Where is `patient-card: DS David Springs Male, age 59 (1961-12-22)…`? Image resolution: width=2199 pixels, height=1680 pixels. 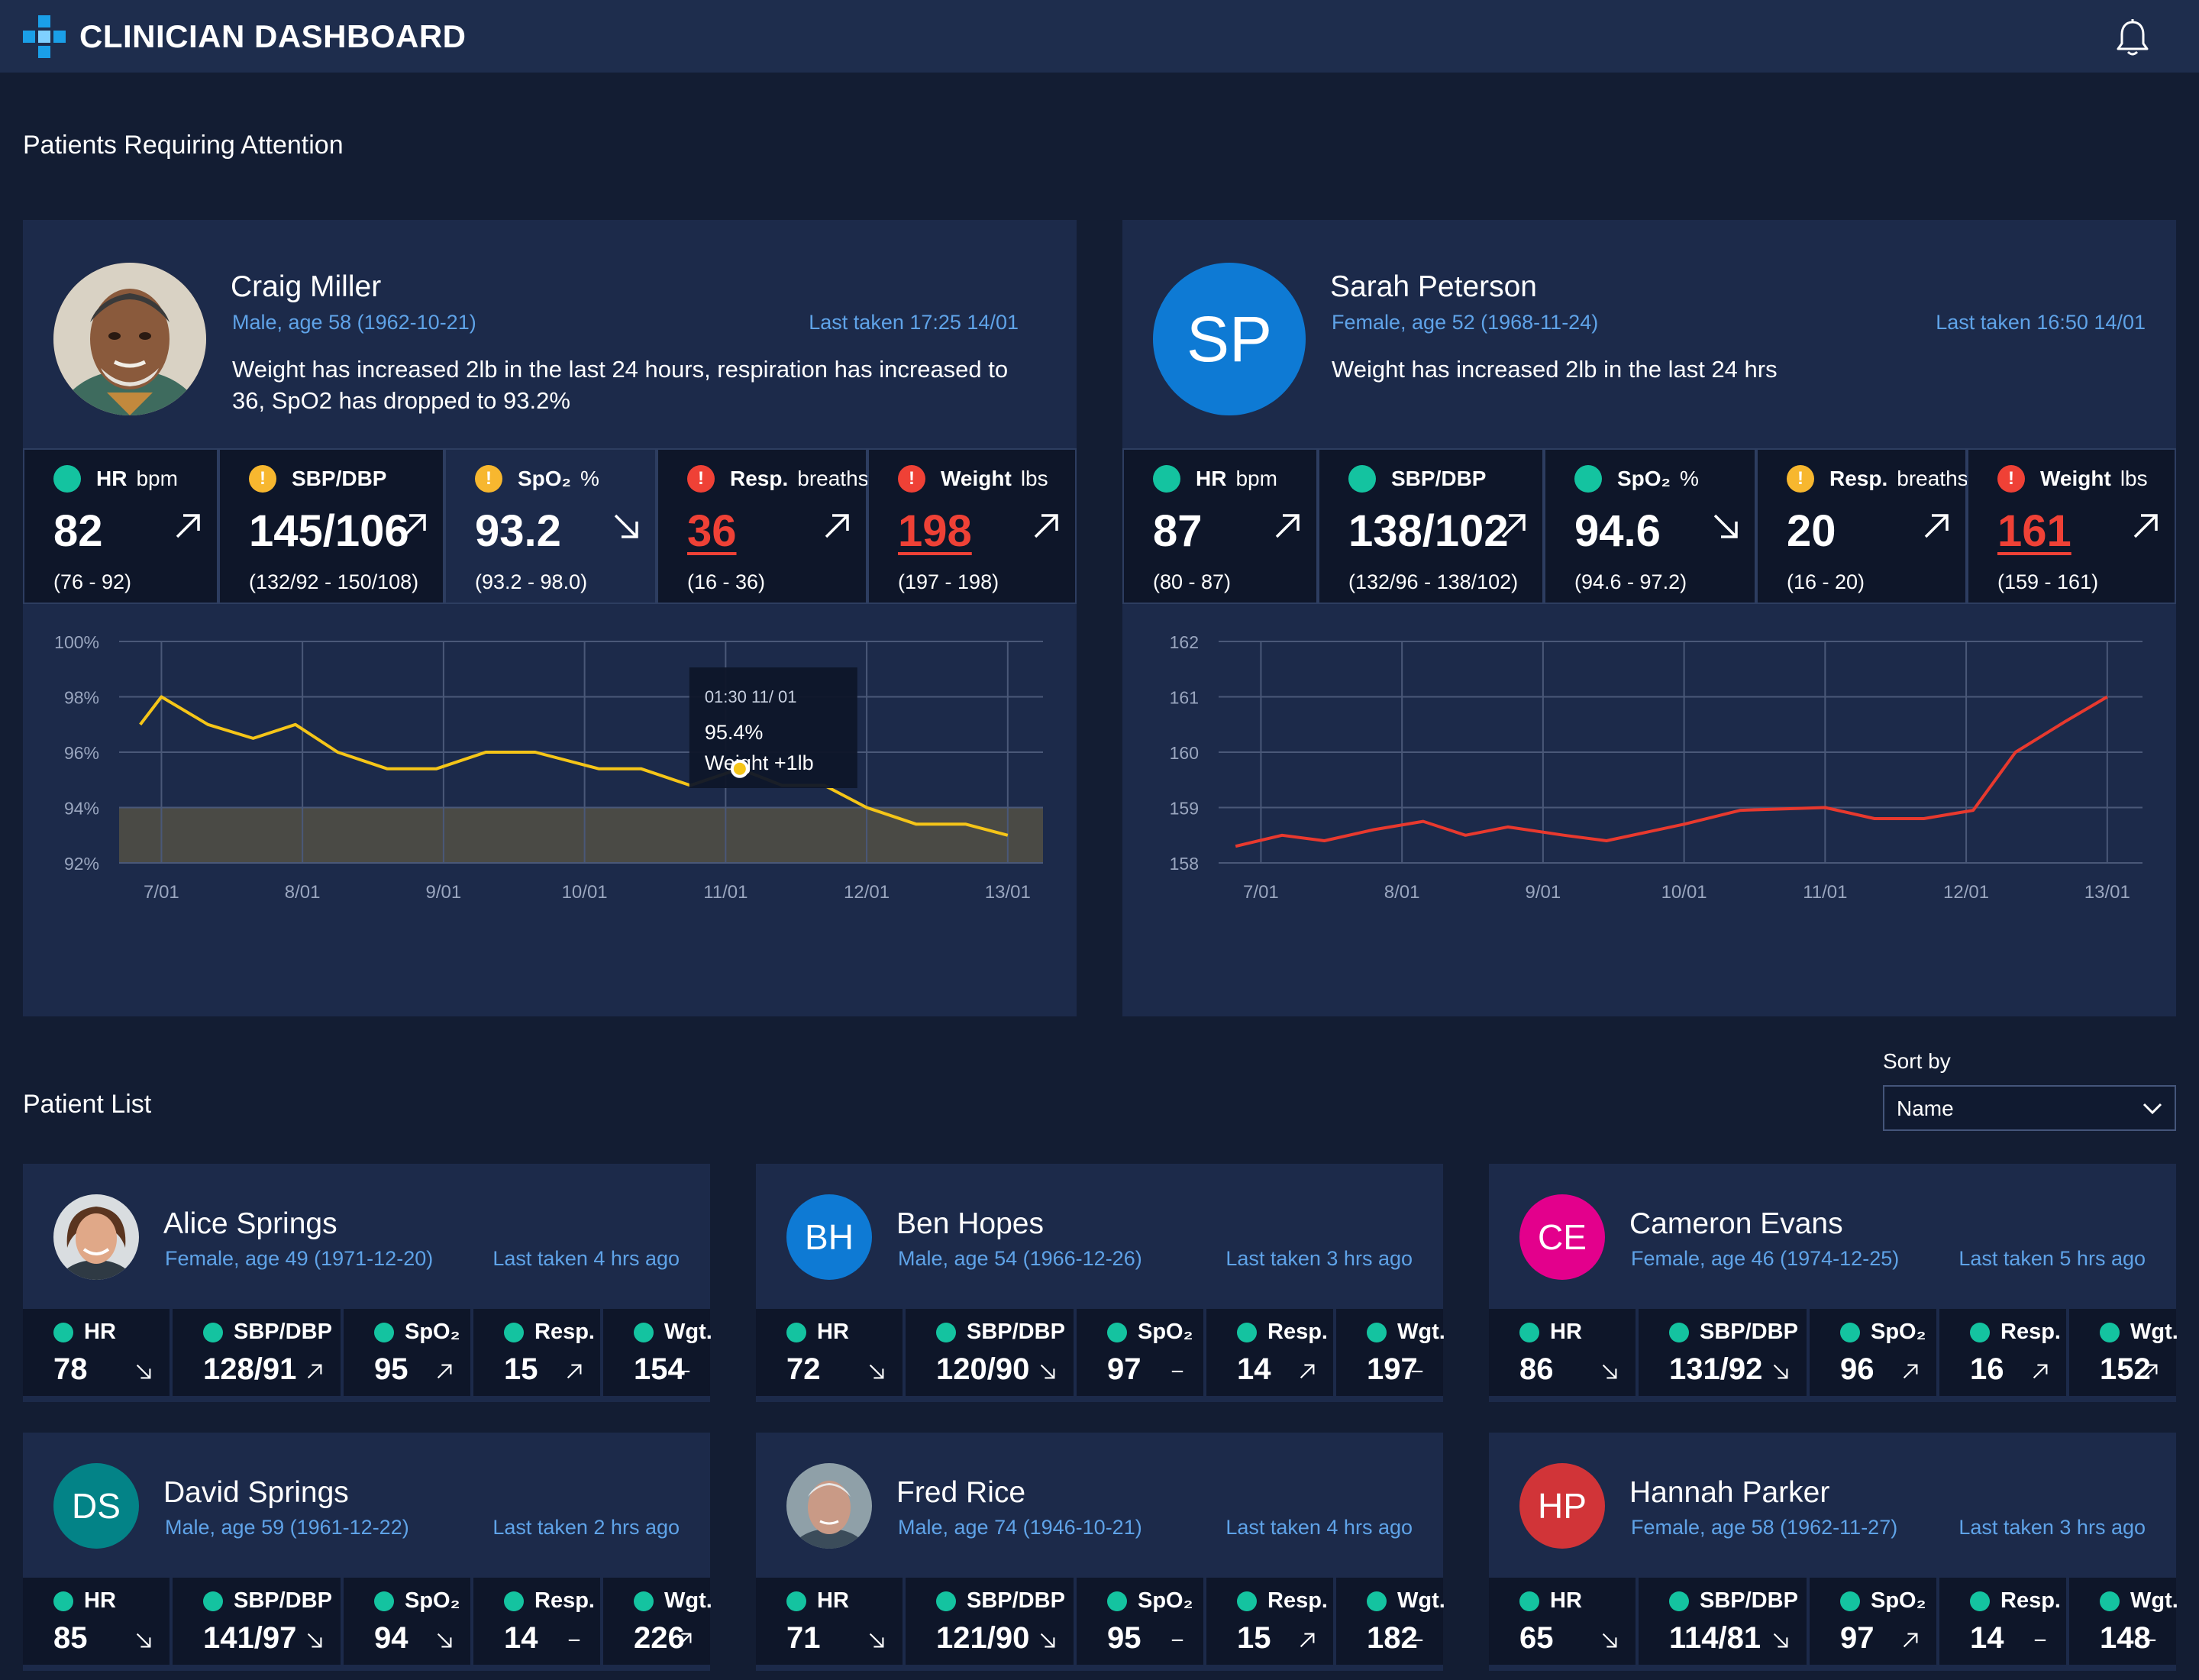 patient-card: DS David Springs Male, age 59 (1961-12-22)… is located at coordinates (368, 1552).